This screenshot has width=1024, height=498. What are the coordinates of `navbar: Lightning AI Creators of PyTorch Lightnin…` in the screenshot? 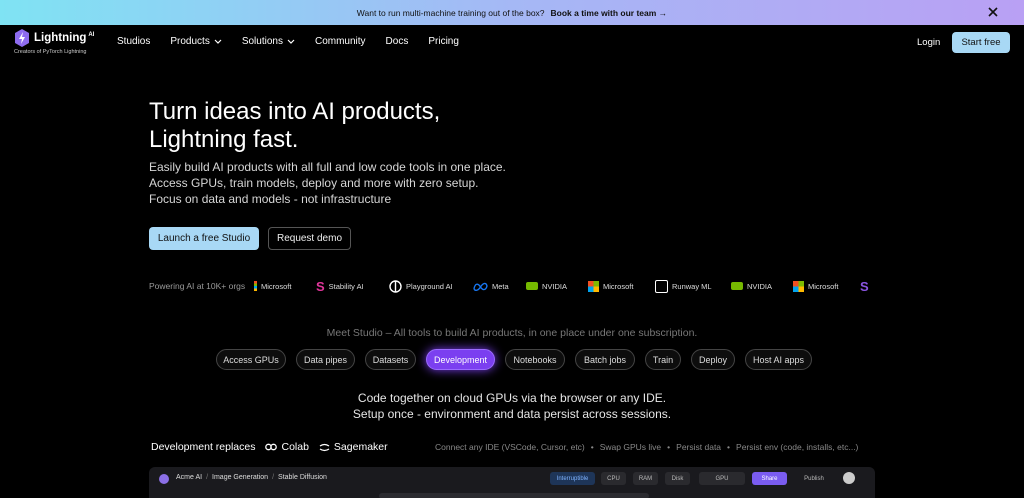 It's located at (512, 42).